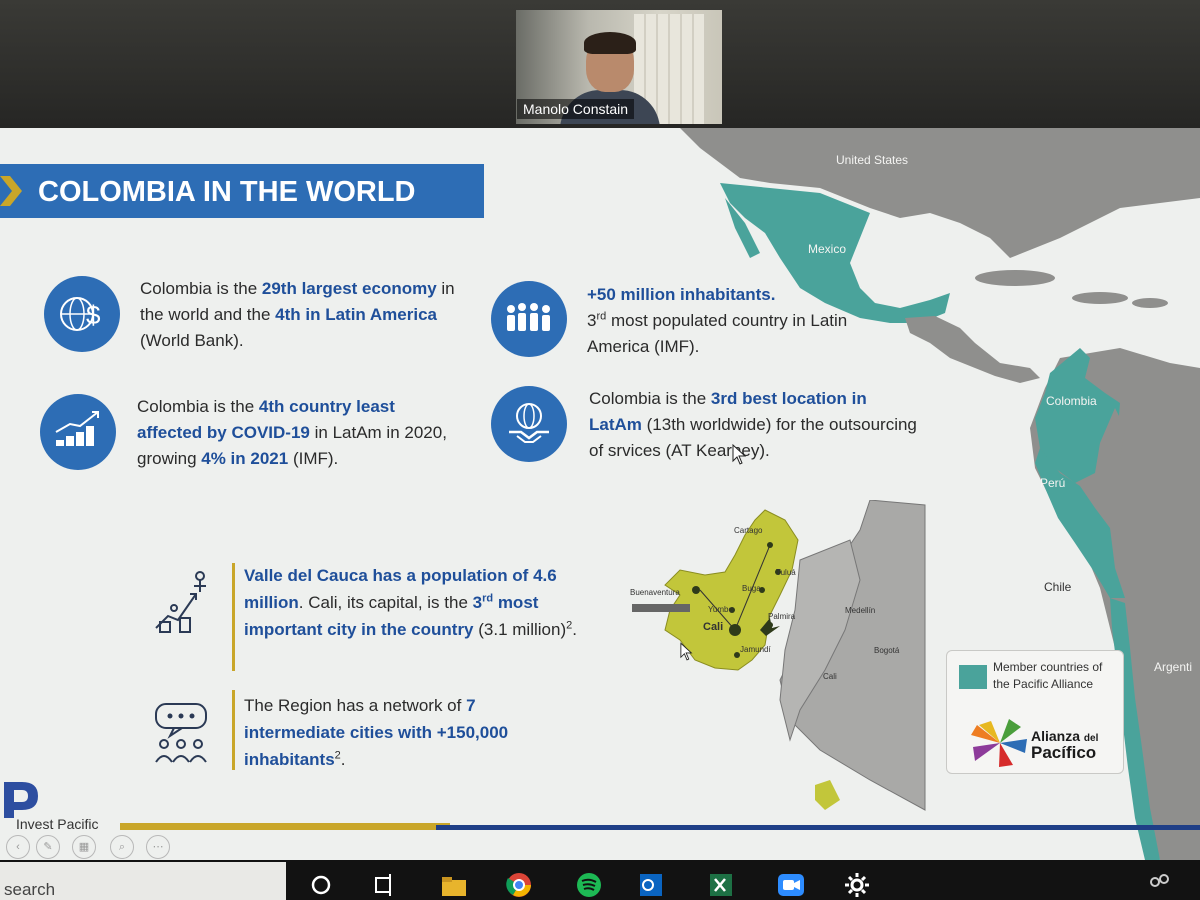 The width and height of the screenshot is (1200, 900). I want to click on invest-pacific-logo, so click(21, 800).